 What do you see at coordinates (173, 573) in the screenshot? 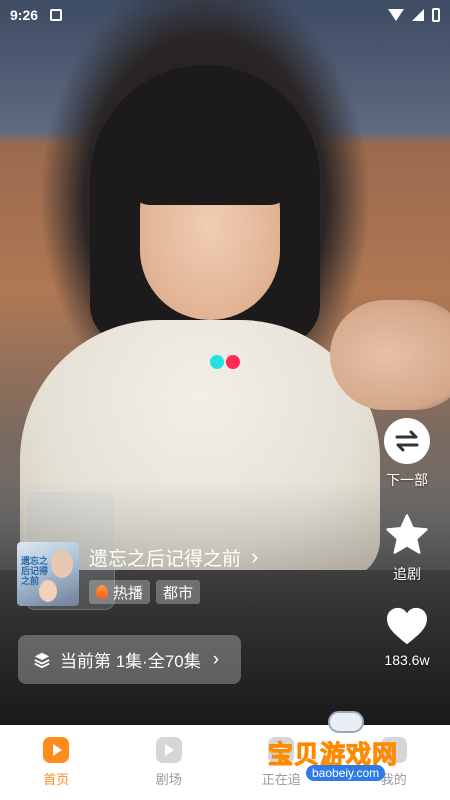
I see `drama-info-text: 遗忘之后记得之前 › 热播 都市` at bounding box center [173, 573].